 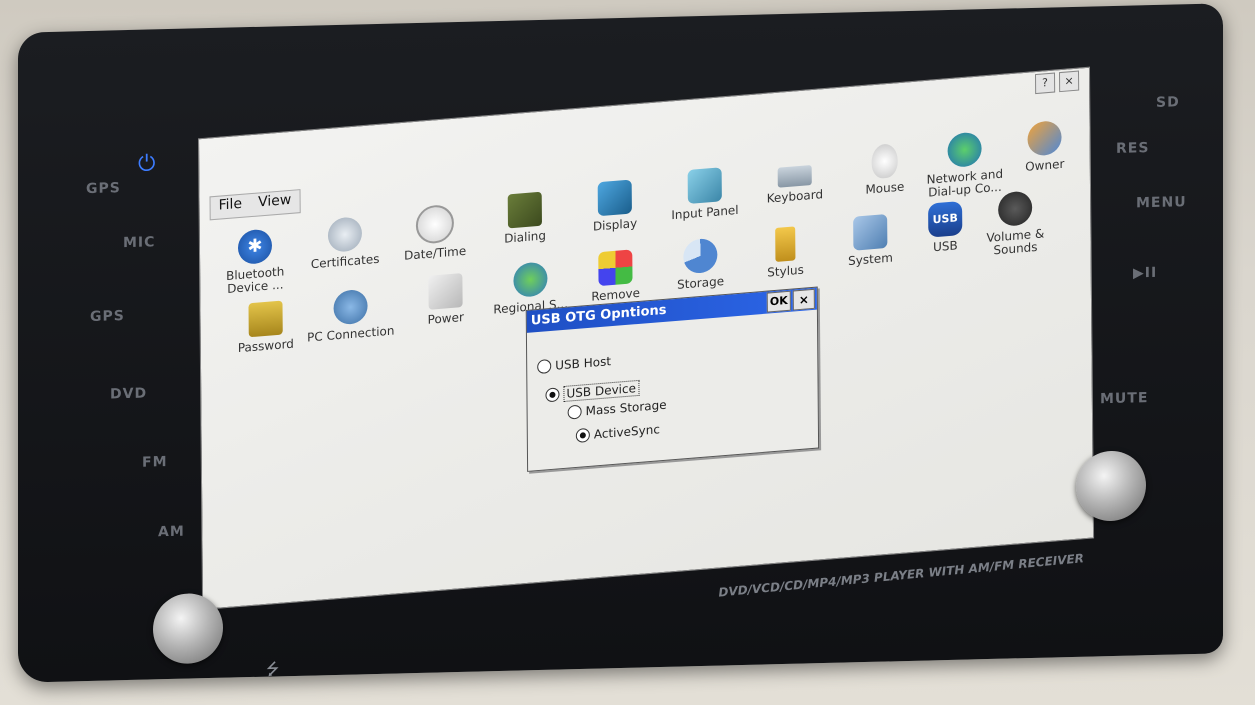 What do you see at coordinates (435, 224) in the screenshot?
I see `clock-icon` at bounding box center [435, 224].